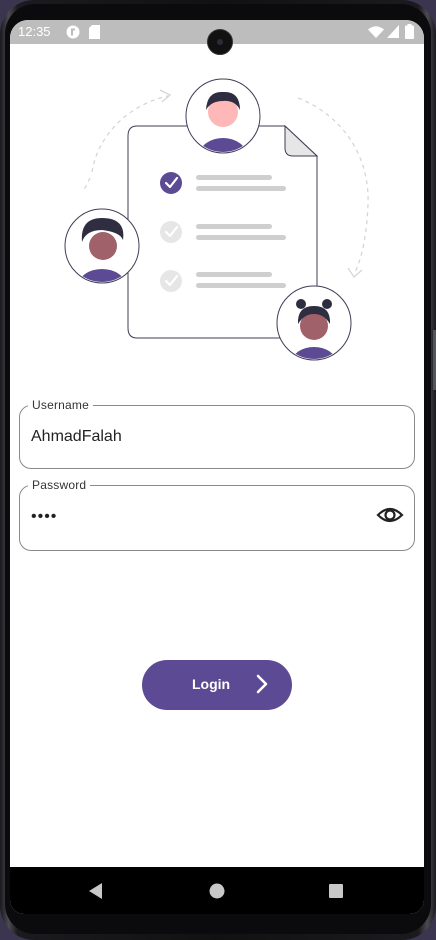 The height and width of the screenshot is (940, 436). Describe the element at coordinates (393, 33) in the screenshot. I see `signal-icon` at that location.